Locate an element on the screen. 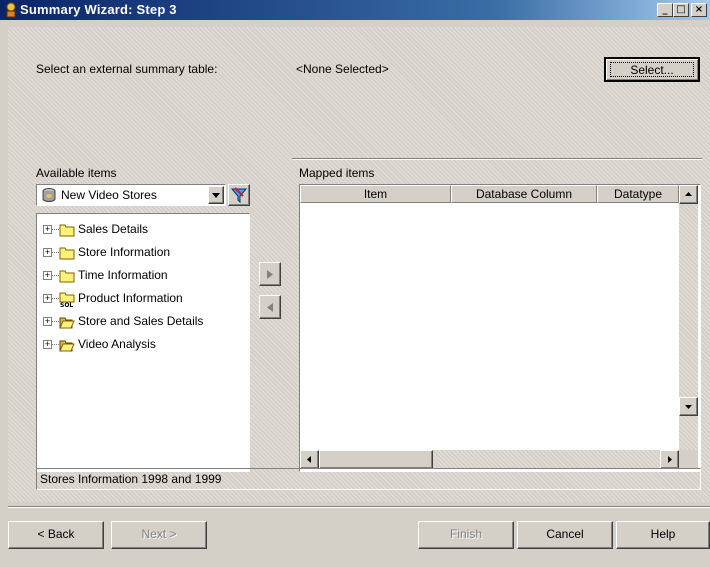 The height and width of the screenshot is (567, 710). data-source-dropdown: New Video Stores is located at coordinates (131, 195).